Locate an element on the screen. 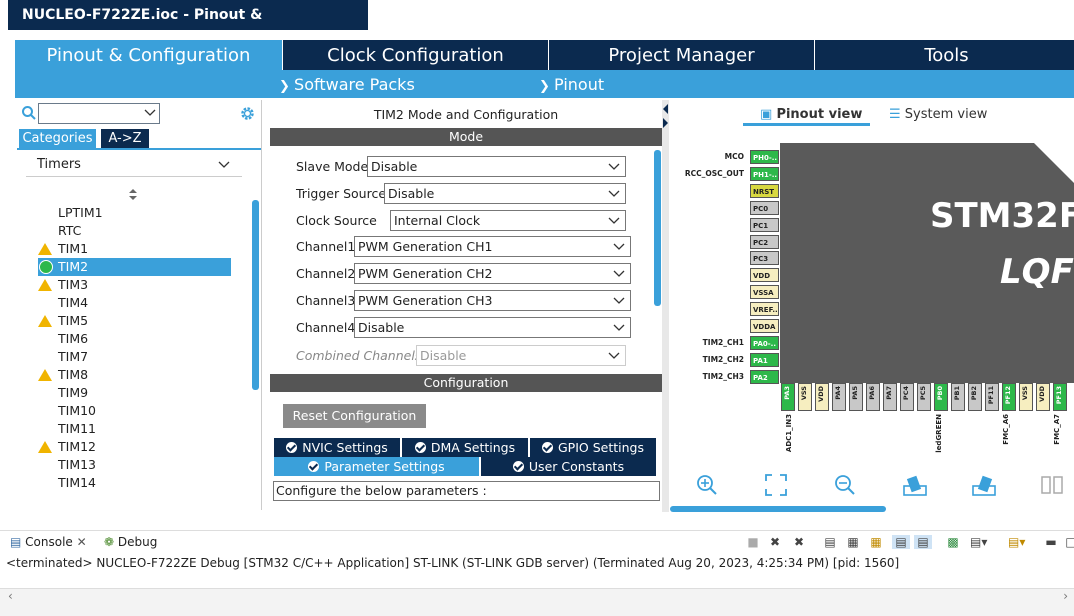 This screenshot has height=616, width=1074. sort-icon is located at coordinates (133, 195).